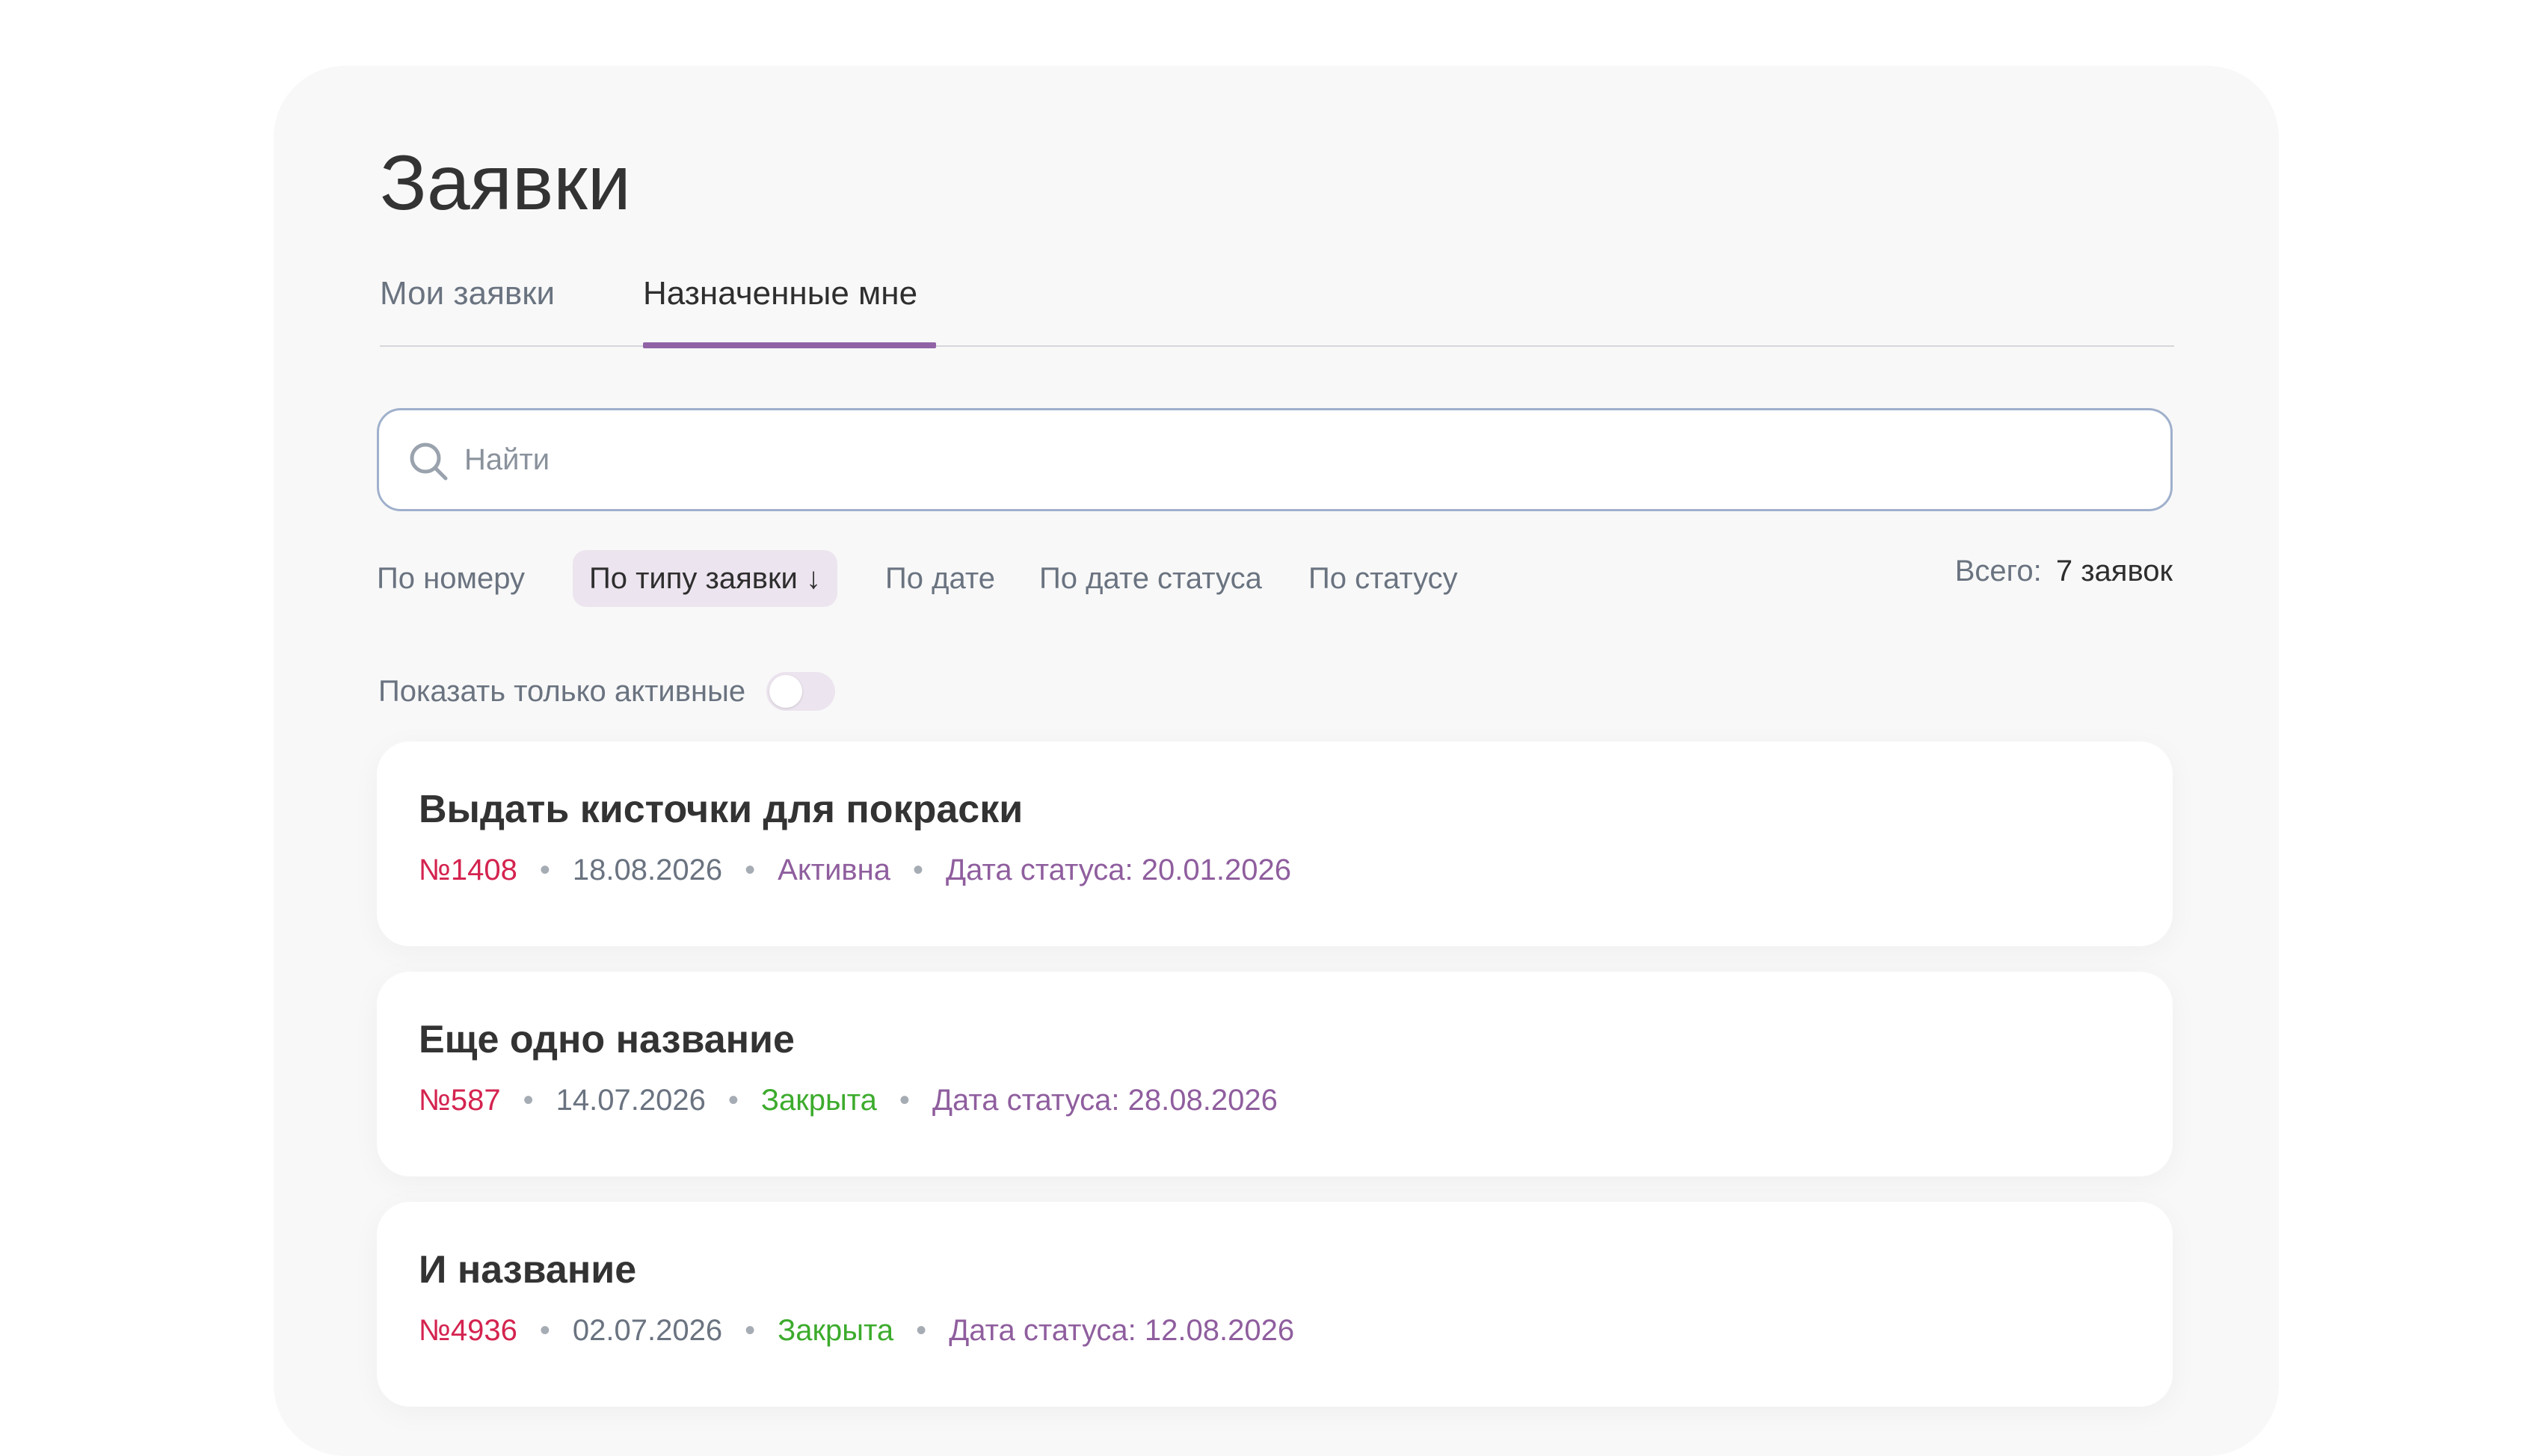 The width and height of the screenshot is (2542, 1456). Describe the element at coordinates (786, 691) in the screenshot. I see `toggle-knob` at that location.